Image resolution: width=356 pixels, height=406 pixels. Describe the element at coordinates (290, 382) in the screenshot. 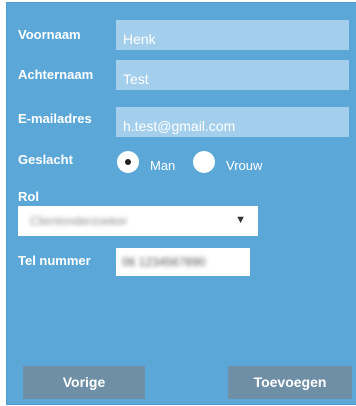

I see `add-button: Toevoegen` at that location.